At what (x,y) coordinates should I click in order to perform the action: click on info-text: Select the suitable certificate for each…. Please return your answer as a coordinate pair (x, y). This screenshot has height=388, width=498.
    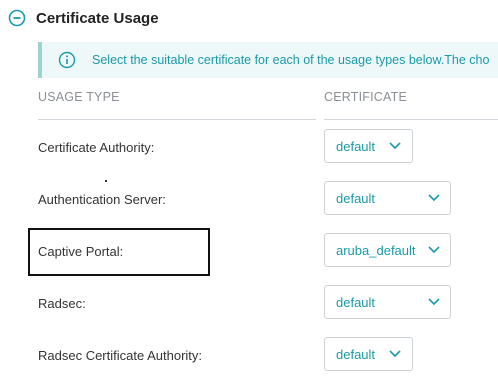
    Looking at the image, I should click on (291, 60).